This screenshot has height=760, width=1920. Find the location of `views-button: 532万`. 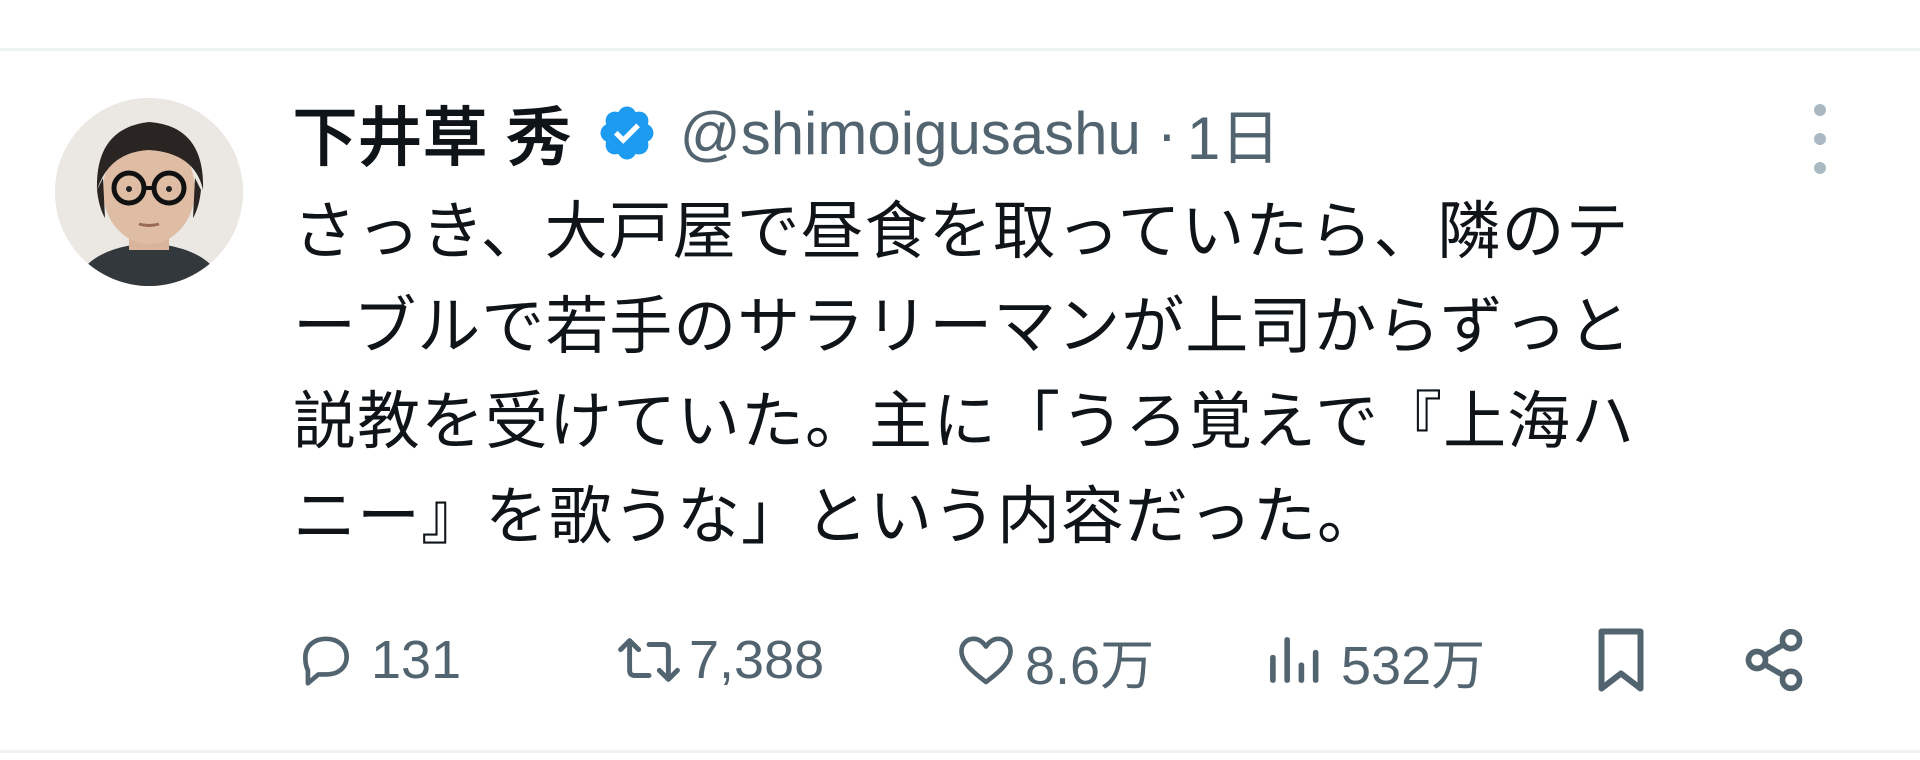

views-button: 532万 is located at coordinates (1375, 660).